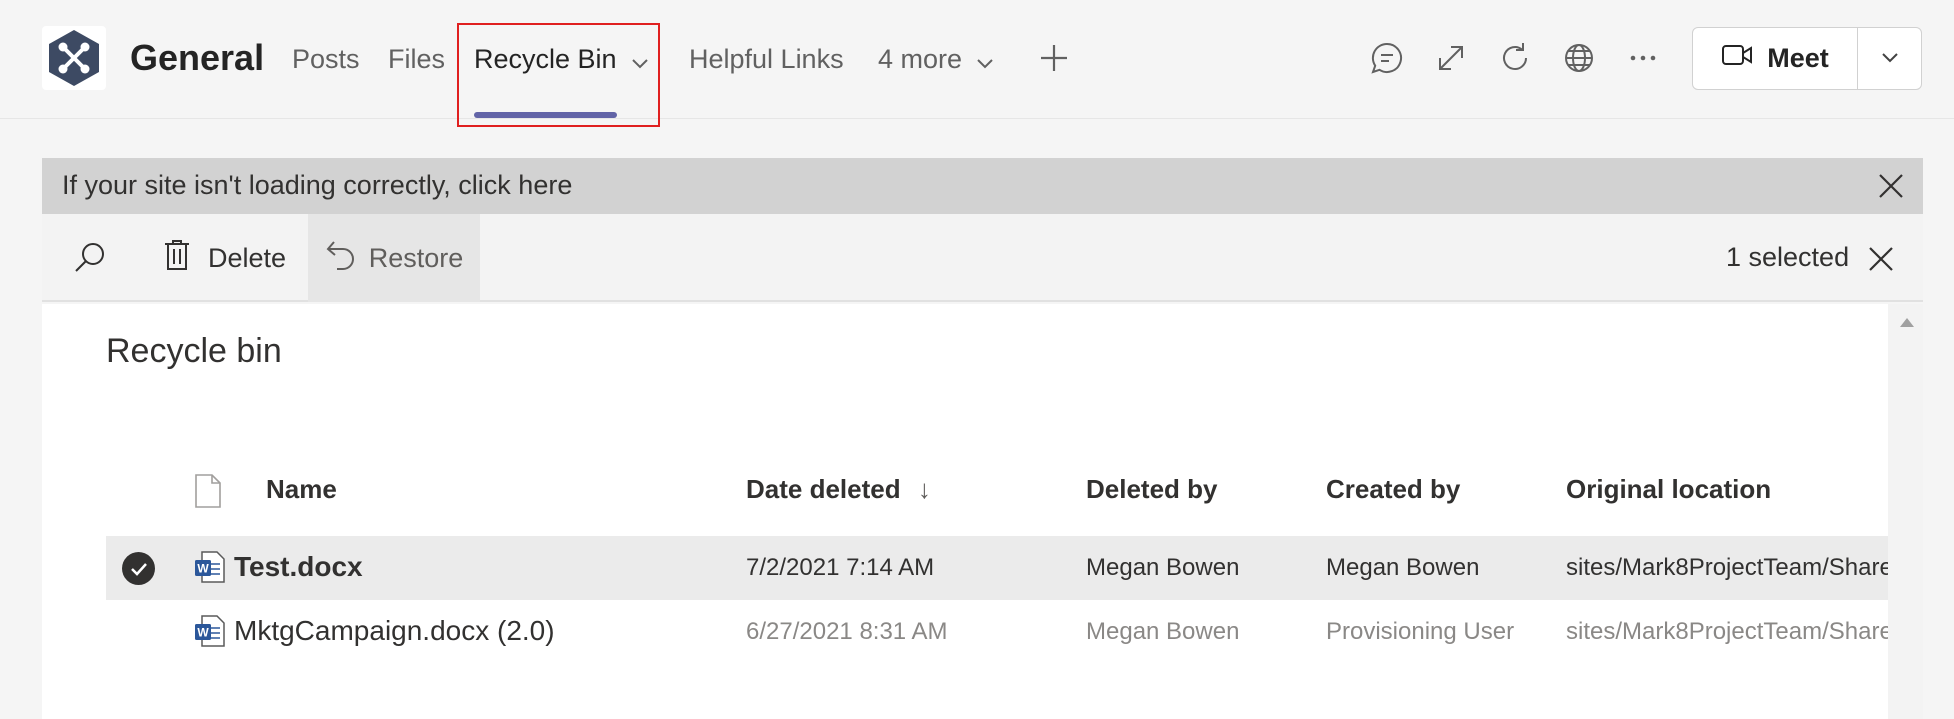 The width and height of the screenshot is (1954, 719). I want to click on add-tab-icon, so click(1054, 58).